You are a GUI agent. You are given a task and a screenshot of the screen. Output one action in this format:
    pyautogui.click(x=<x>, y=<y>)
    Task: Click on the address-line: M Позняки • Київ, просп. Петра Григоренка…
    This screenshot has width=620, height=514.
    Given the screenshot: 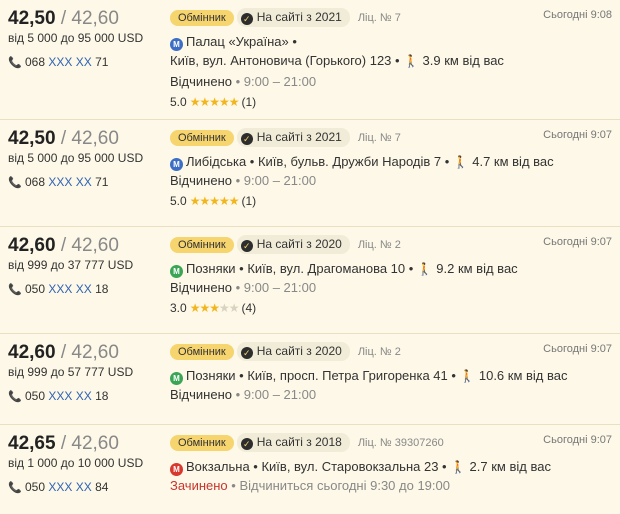 What is the action you would take?
    pyautogui.click(x=369, y=376)
    